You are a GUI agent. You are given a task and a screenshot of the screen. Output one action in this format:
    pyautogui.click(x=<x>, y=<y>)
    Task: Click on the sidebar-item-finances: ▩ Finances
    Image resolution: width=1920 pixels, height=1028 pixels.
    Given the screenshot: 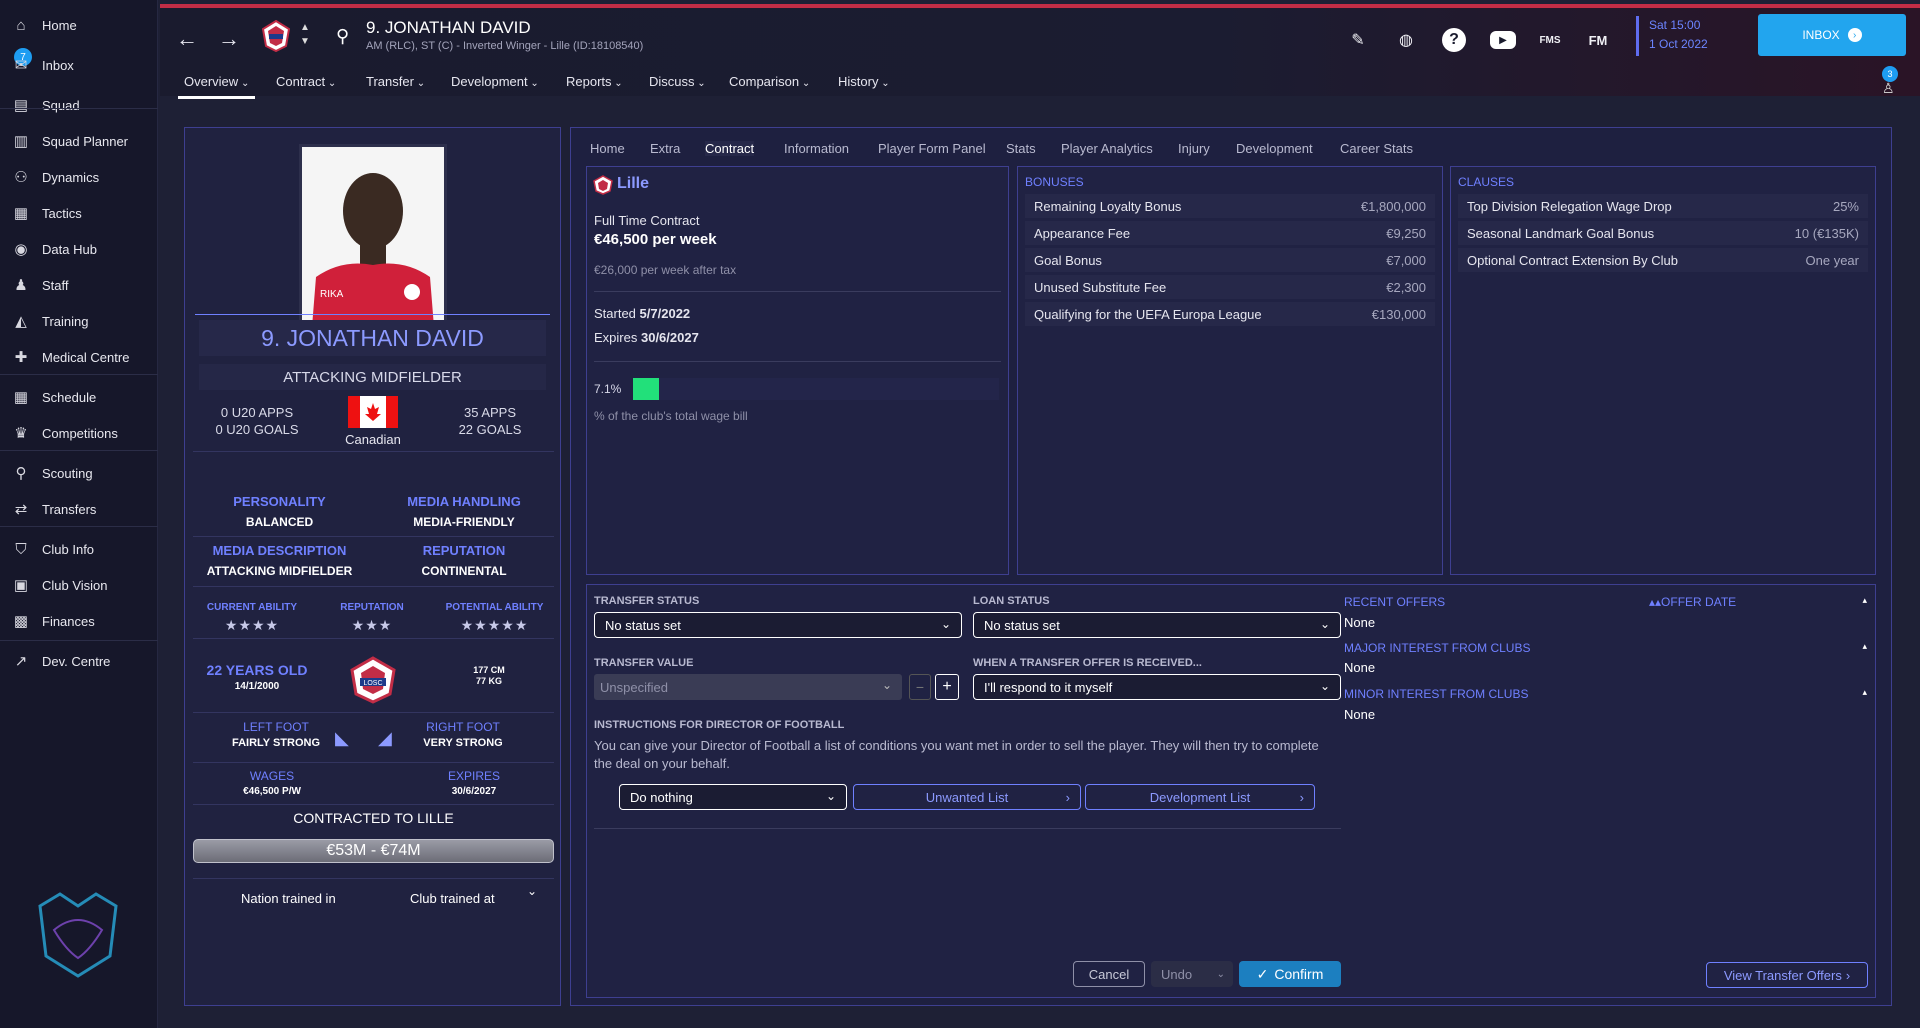 What is the action you would take?
    pyautogui.click(x=79, y=621)
    